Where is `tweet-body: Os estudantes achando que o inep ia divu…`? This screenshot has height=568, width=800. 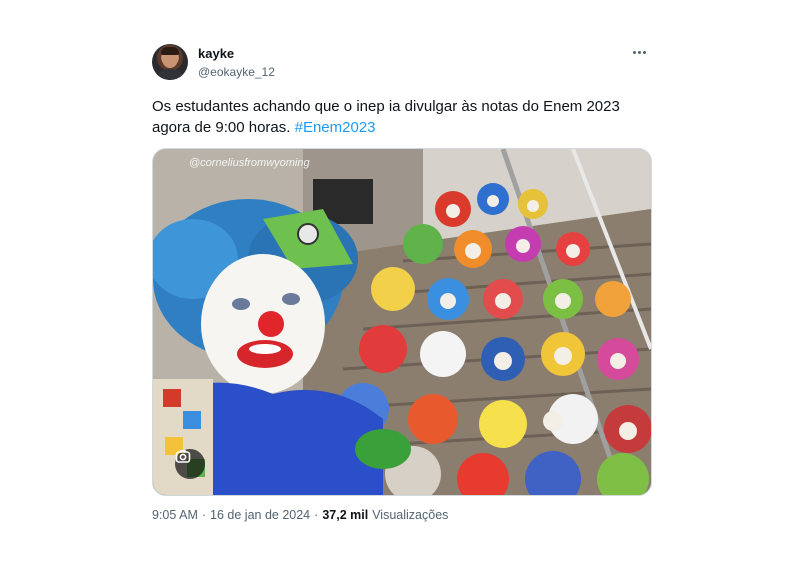
tweet-body: Os estudantes achando que o inep ia divu… is located at coordinates (386, 117).